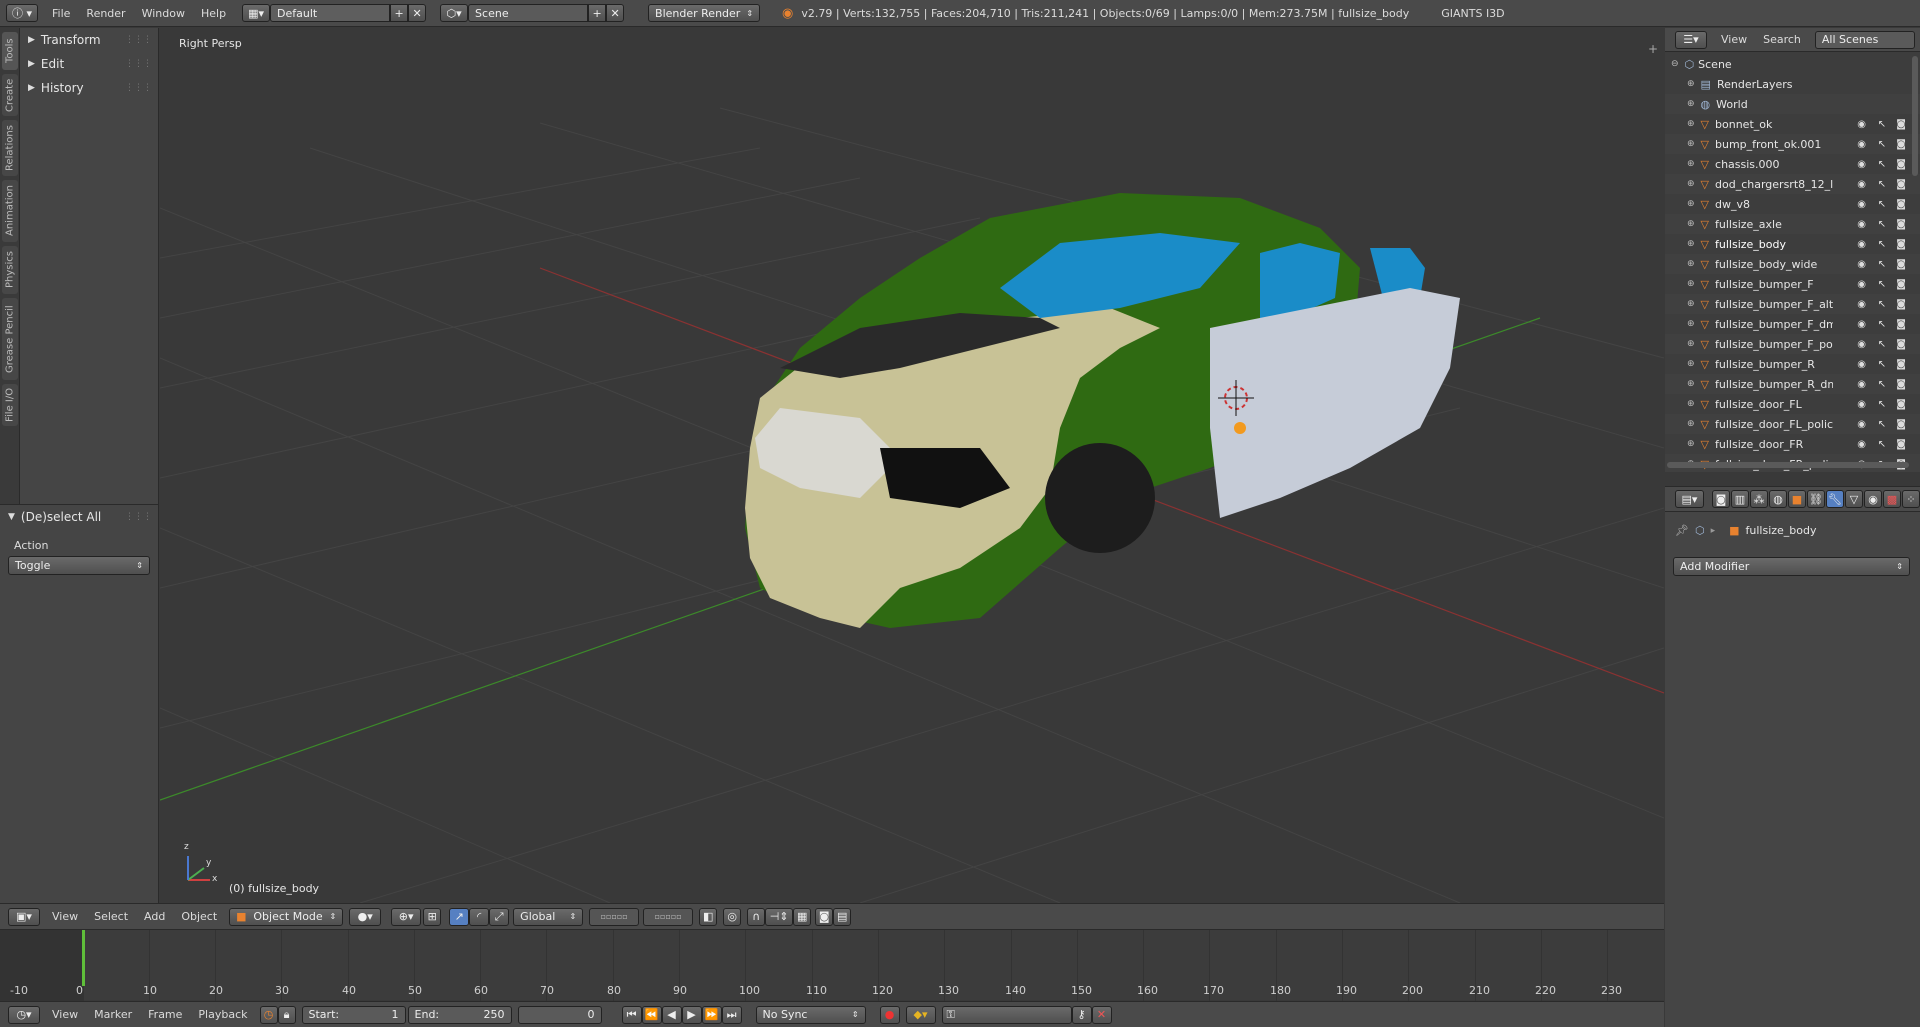  I want to click on tab-modifiers: 🔧︎, so click(1835, 499).